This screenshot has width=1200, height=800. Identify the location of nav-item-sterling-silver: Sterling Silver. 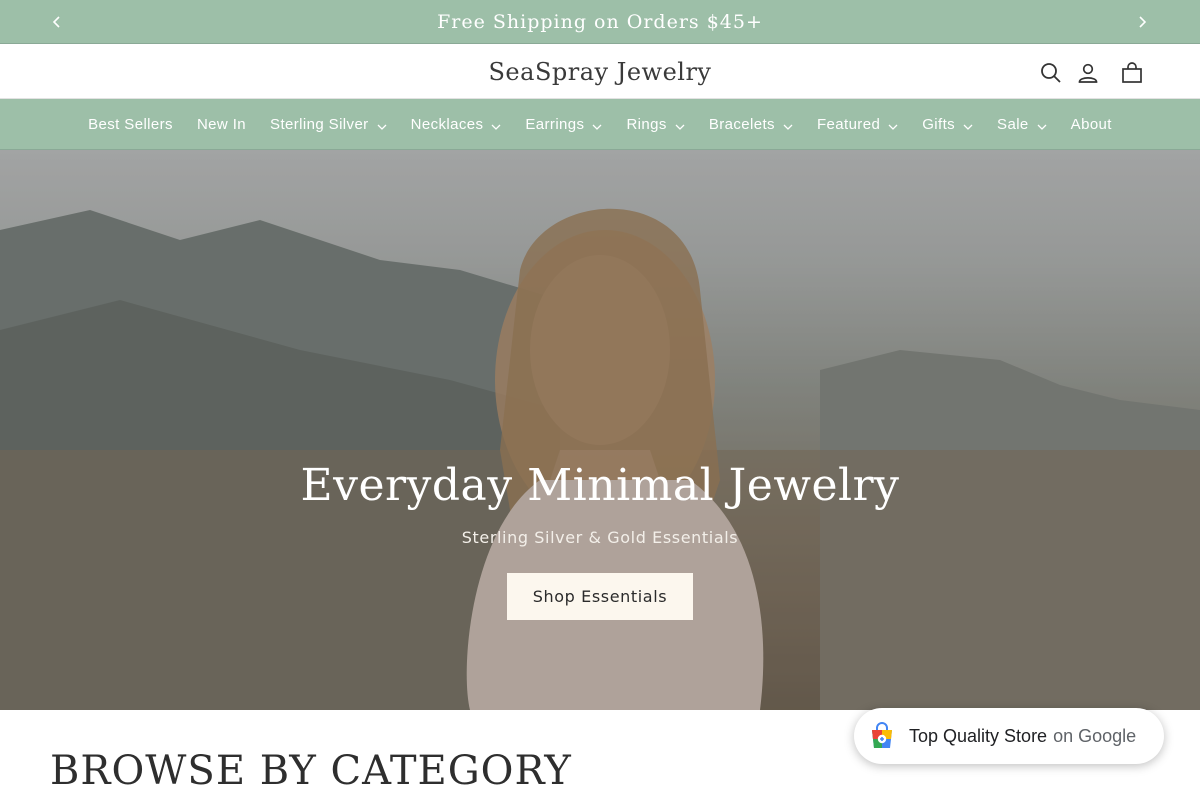
(328, 124).